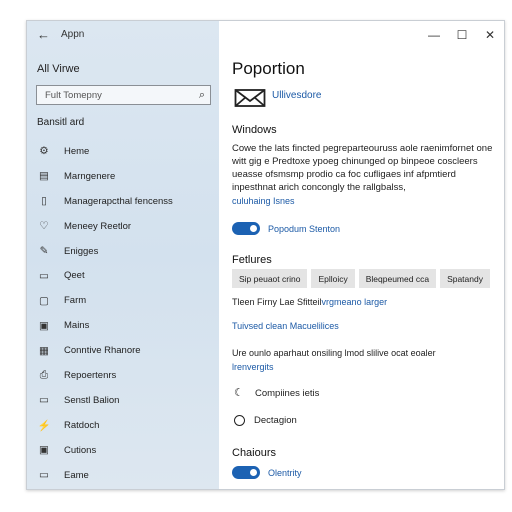 This screenshot has width=512, height=512. I want to click on sidebar-item-enigges: ✎ Enigges, so click(123, 251).